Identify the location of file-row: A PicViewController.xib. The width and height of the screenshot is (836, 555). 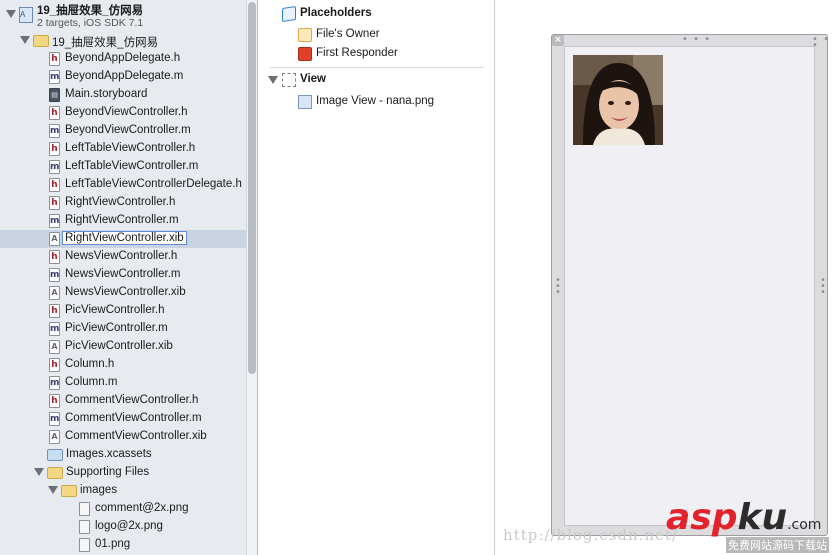
(123, 347).